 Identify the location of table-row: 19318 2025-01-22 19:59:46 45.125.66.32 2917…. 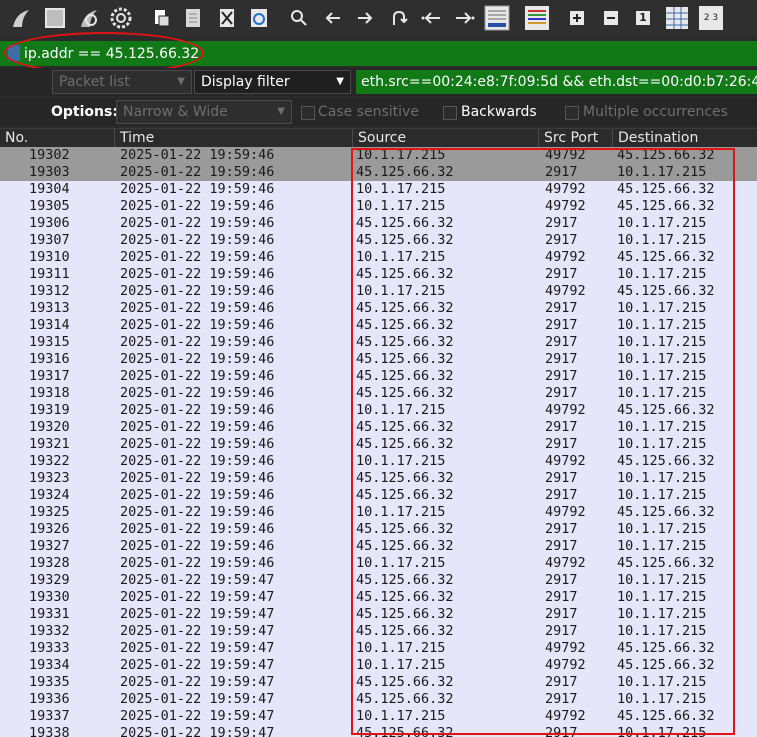
(378, 393).